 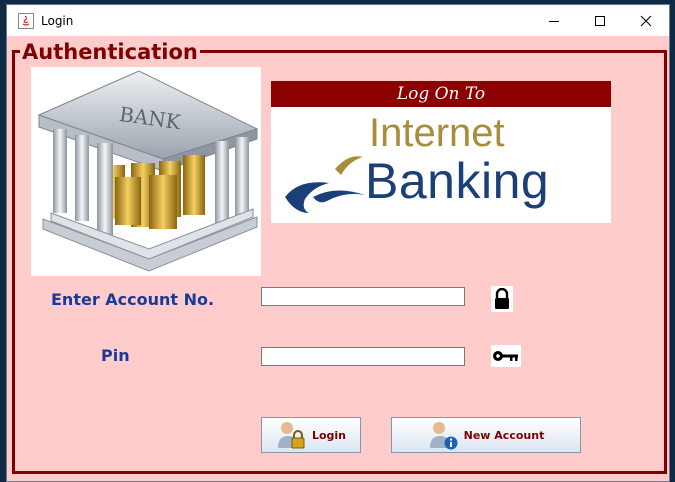 I want to click on bank-image: BANK, so click(x=146, y=171).